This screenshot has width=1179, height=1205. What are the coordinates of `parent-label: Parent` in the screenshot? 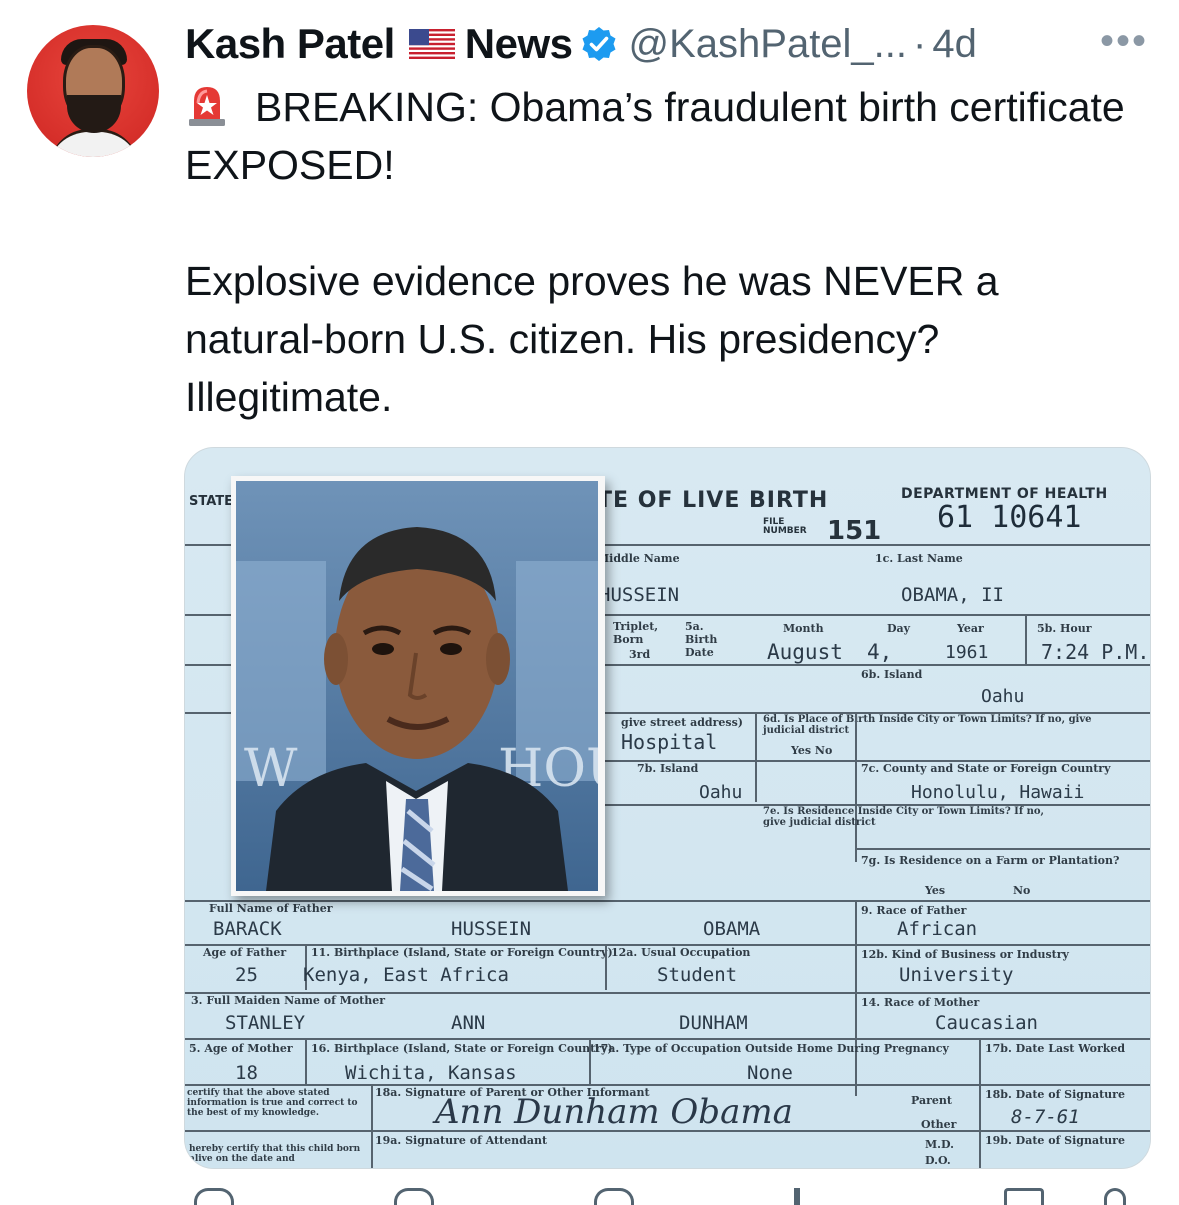 It's located at (931, 1100).